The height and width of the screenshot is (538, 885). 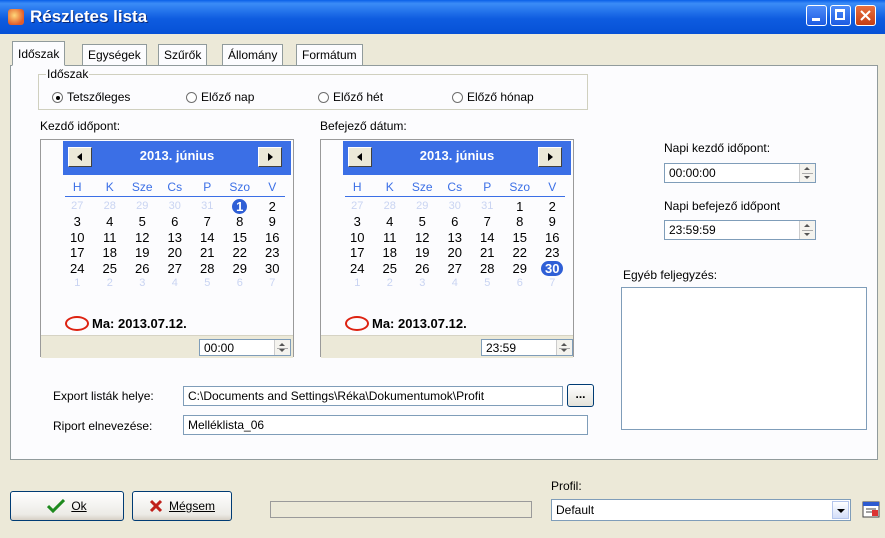 I want to click on calendar-day: 21, so click(x=487, y=253).